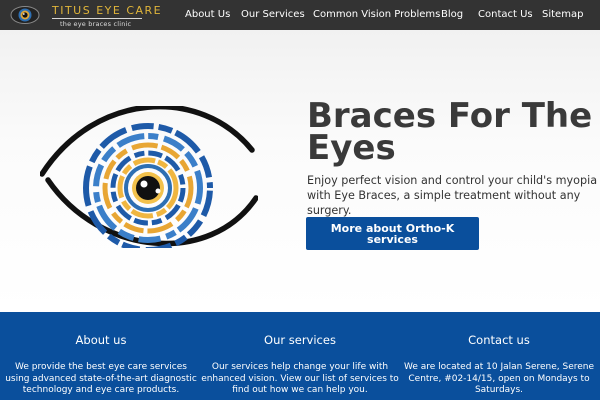  What do you see at coordinates (273, 14) in the screenshot?
I see `nav-our-services: Our Services` at bounding box center [273, 14].